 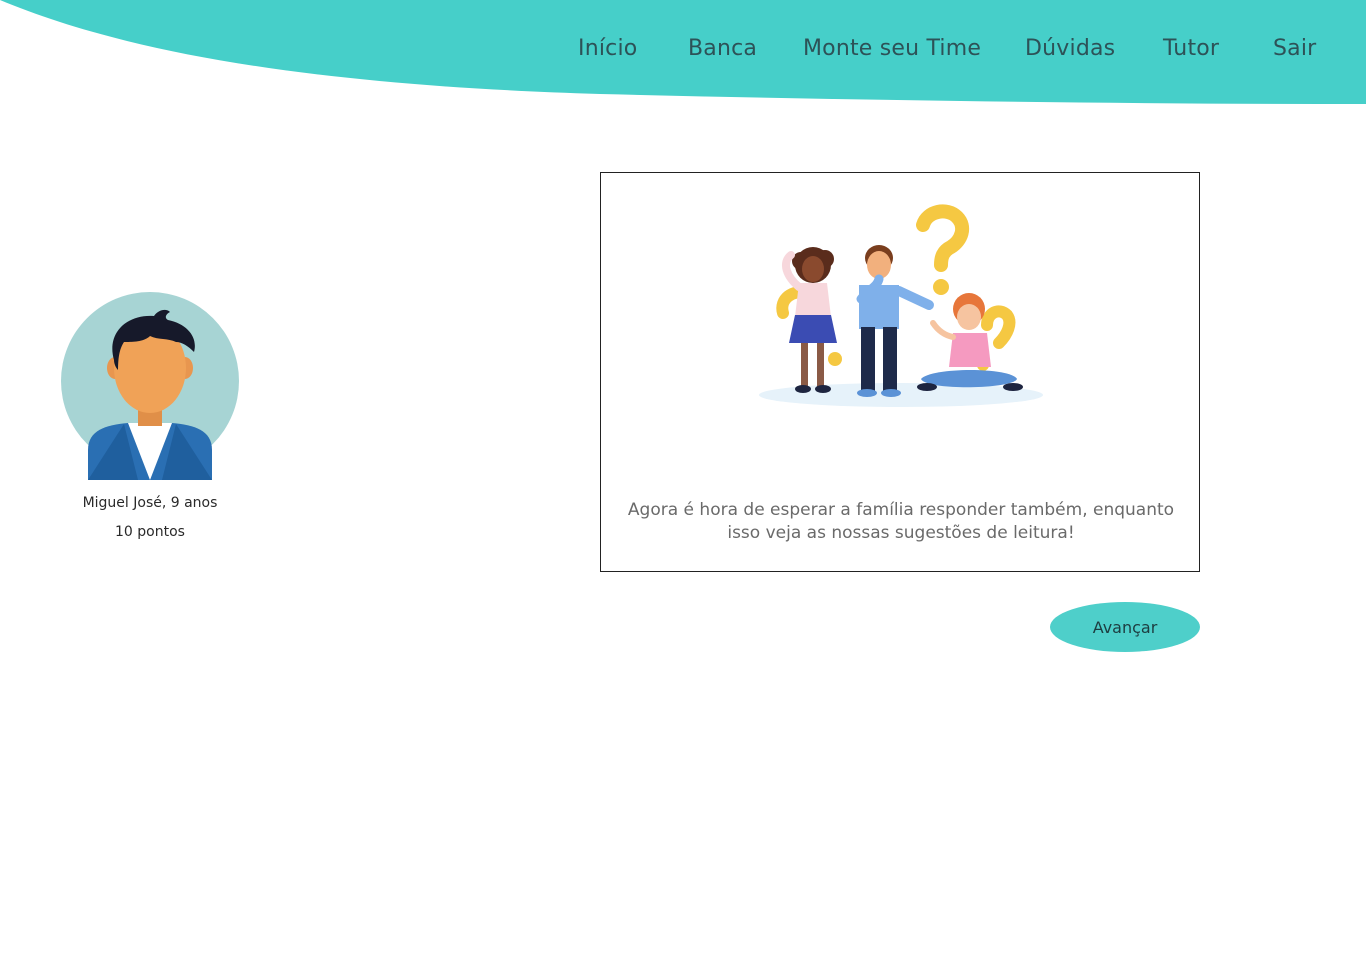 I want to click on nav-item-banca: Banca, so click(x=722, y=48).